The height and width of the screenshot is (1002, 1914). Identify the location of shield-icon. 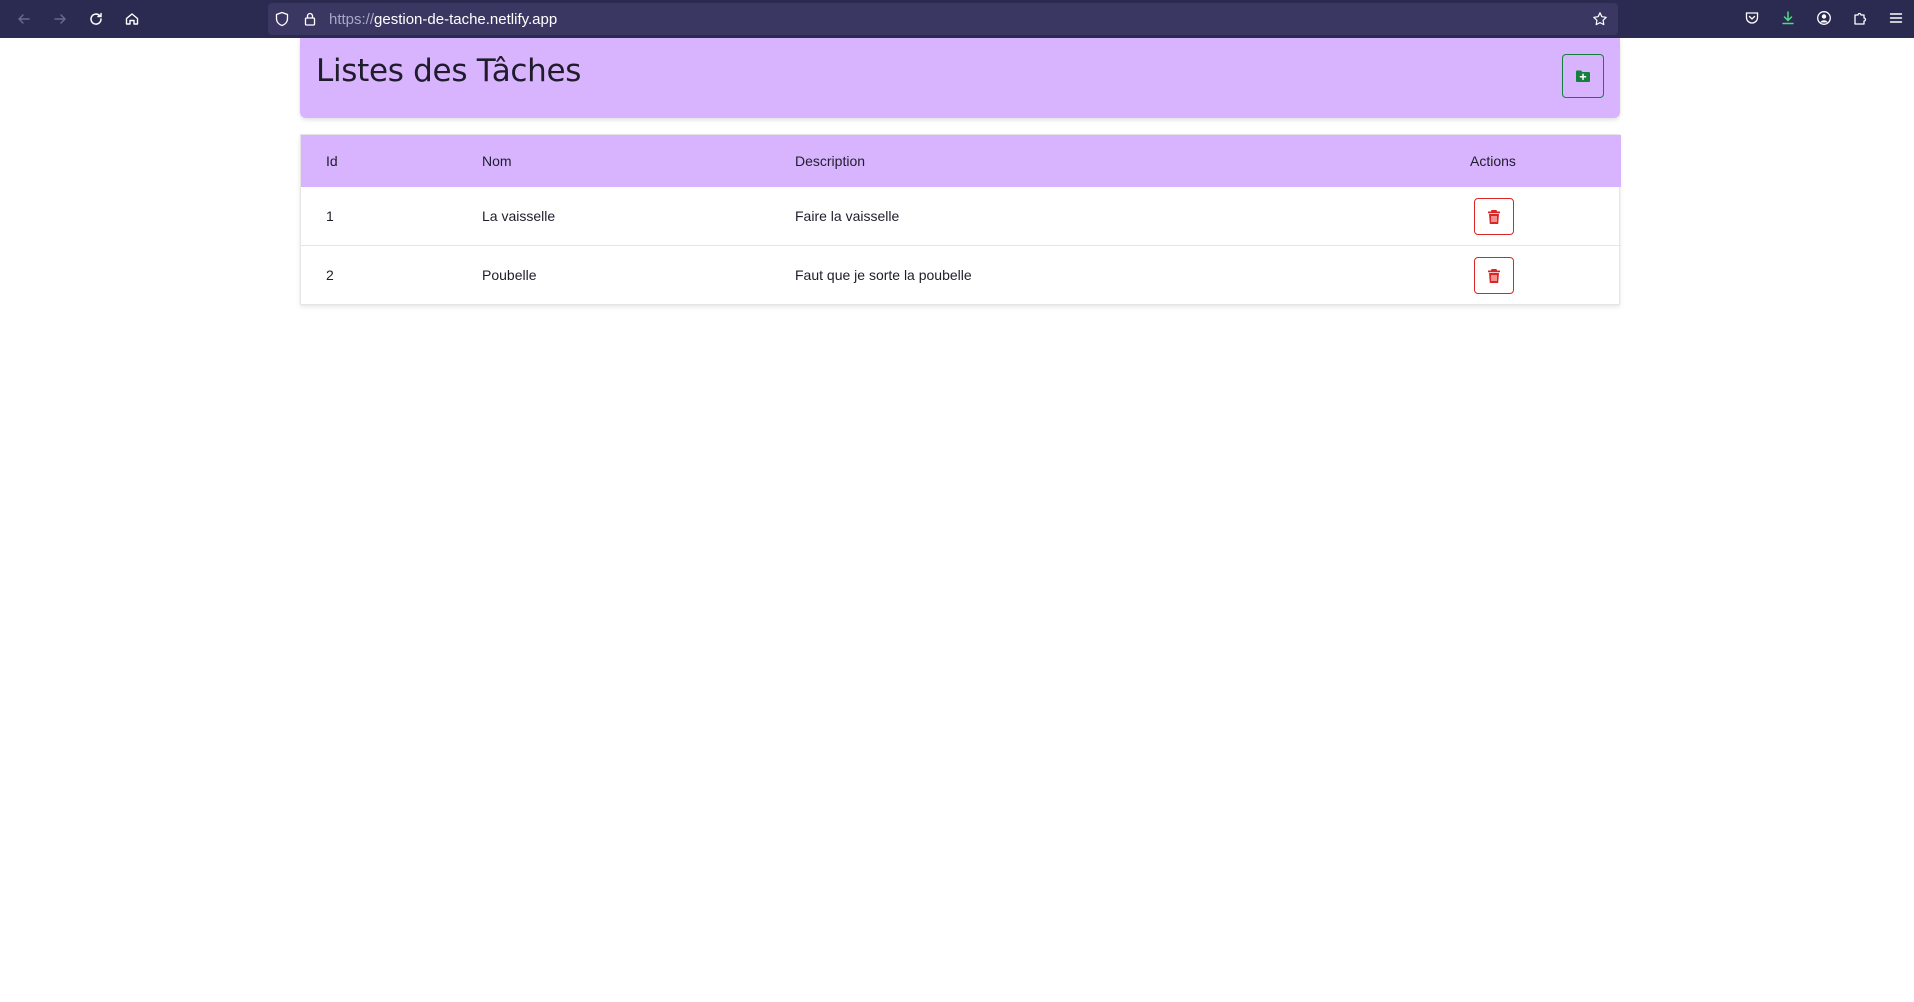
(282, 19).